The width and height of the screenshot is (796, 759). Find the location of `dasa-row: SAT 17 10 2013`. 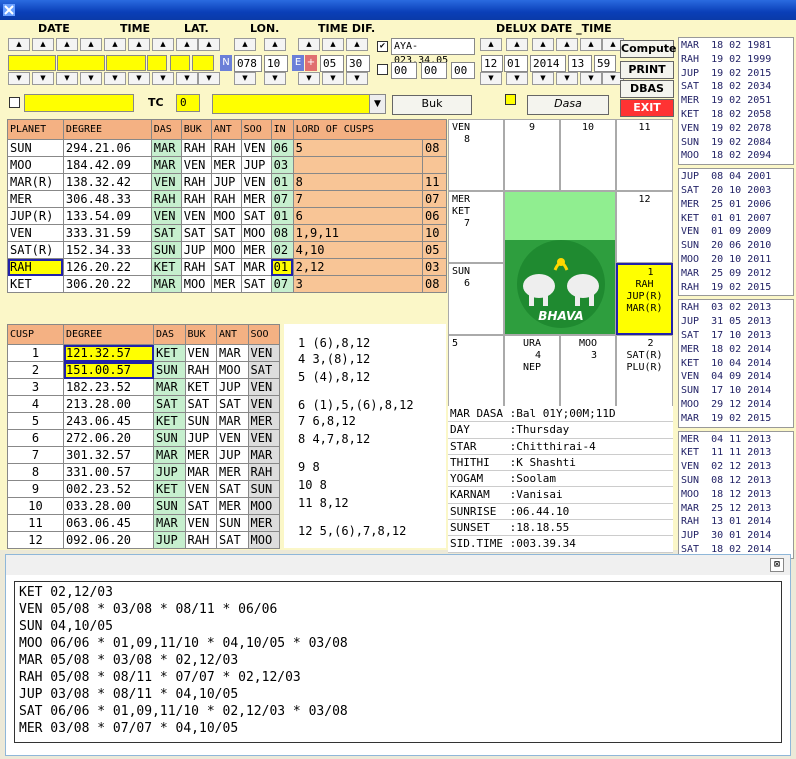

dasa-row: SAT 17 10 2013 is located at coordinates (736, 336).